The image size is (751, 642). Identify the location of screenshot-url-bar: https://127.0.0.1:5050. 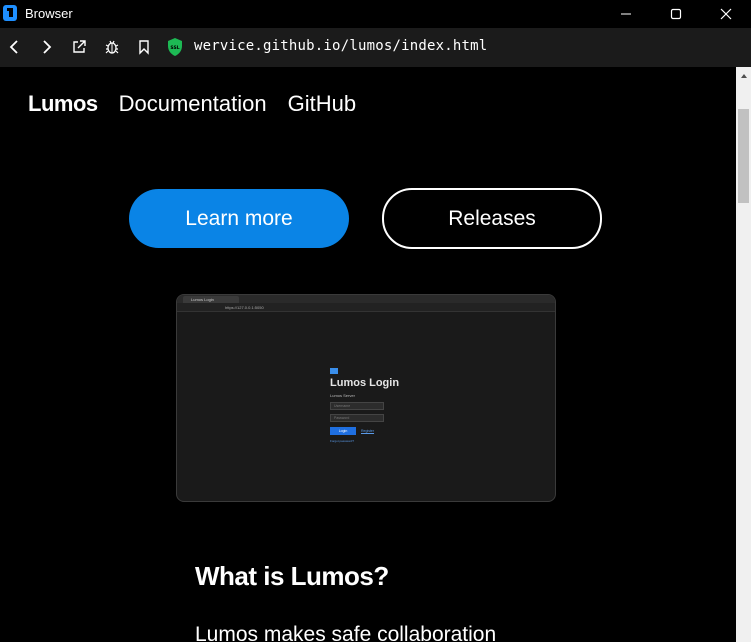
(366, 307).